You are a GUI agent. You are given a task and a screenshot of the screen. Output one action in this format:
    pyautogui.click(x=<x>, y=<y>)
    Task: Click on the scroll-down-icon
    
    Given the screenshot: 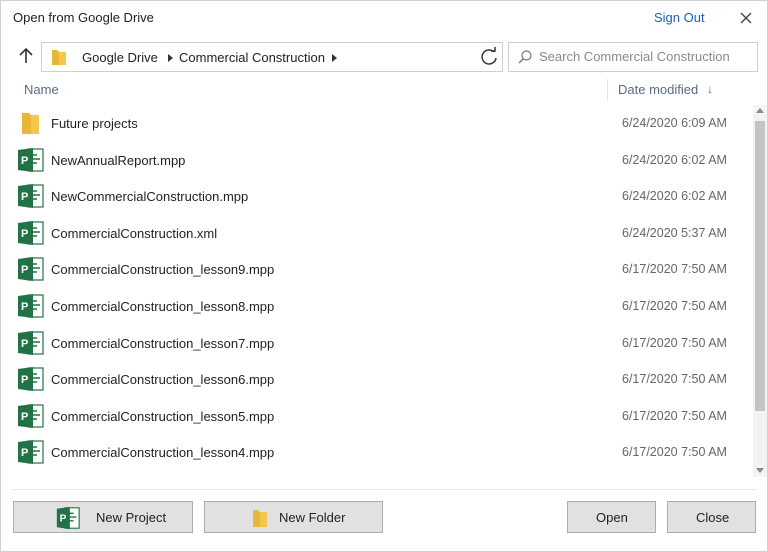 What is the action you would take?
    pyautogui.click(x=760, y=470)
    